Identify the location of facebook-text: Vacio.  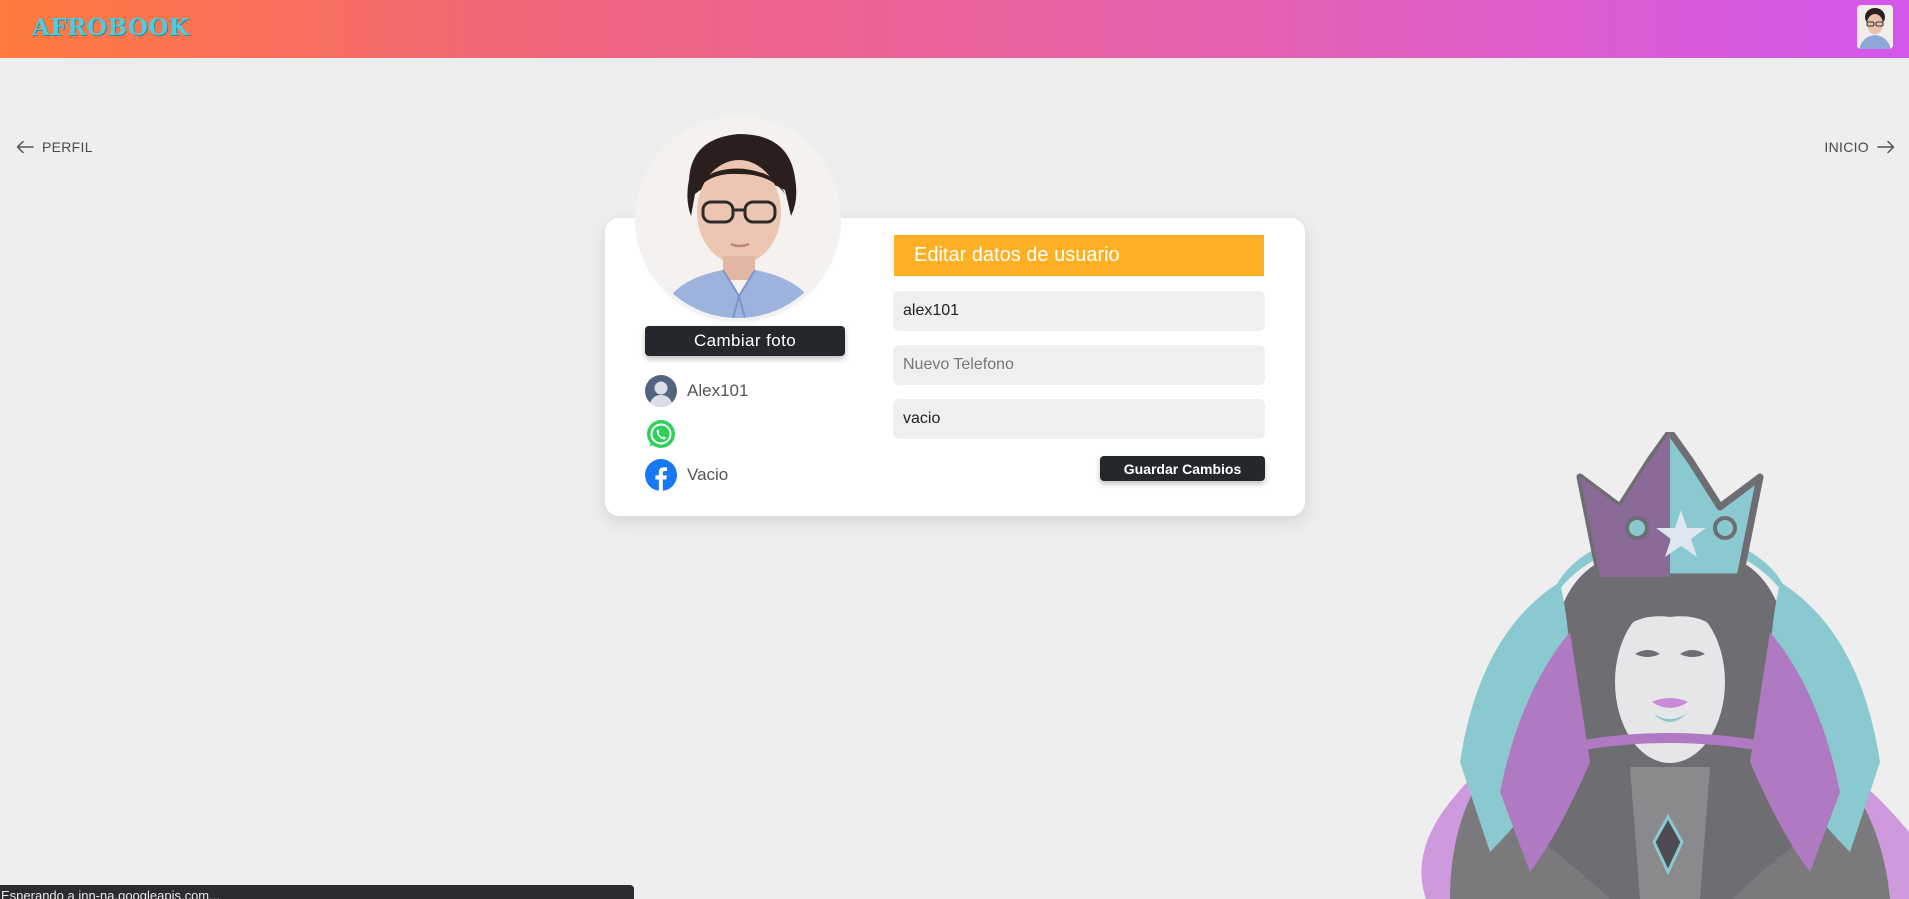
(708, 474).